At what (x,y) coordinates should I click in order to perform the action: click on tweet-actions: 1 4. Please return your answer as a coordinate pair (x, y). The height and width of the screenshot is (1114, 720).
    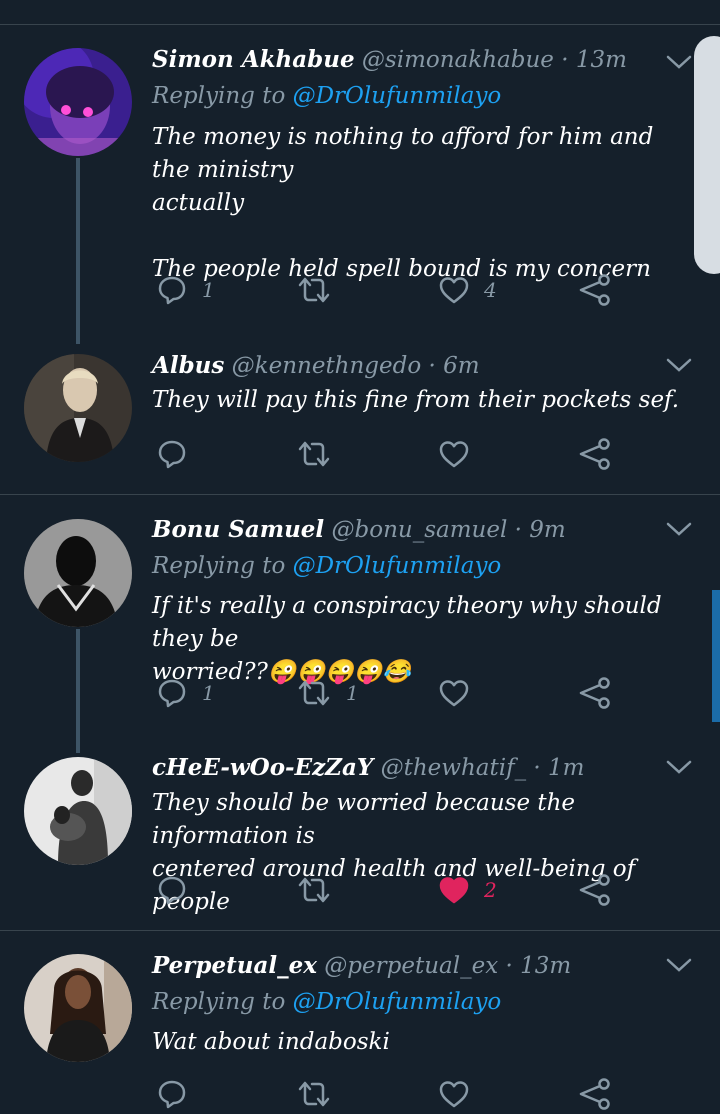
    Looking at the image, I should click on (392, 290).